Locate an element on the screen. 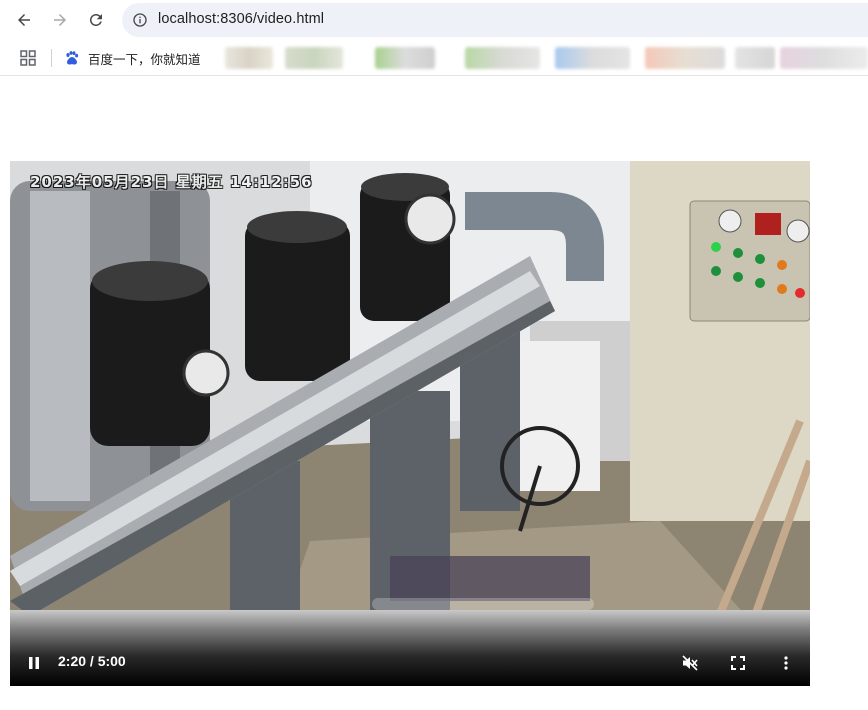 The image size is (868, 710). muted-speaker-icon is located at coordinates (690, 663).